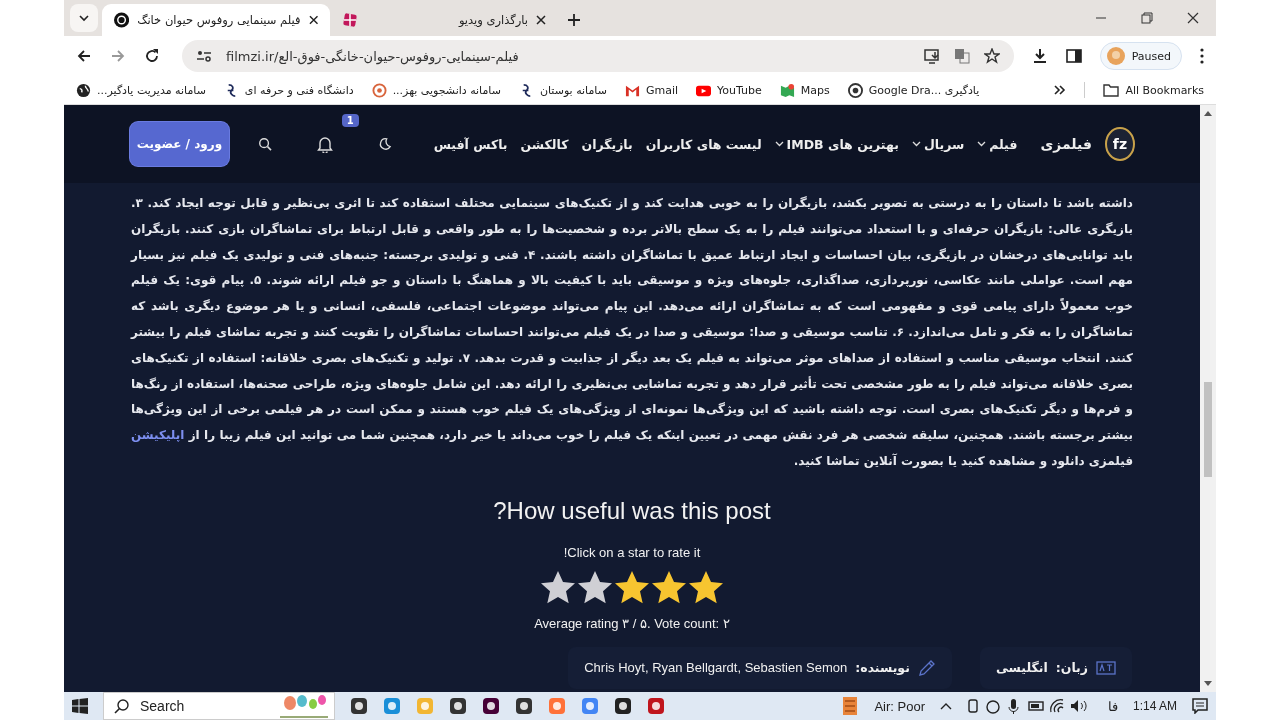  I want to click on browser-tab: فیلم سینمایی روفوس حیوان خانگ, so click(216, 20).